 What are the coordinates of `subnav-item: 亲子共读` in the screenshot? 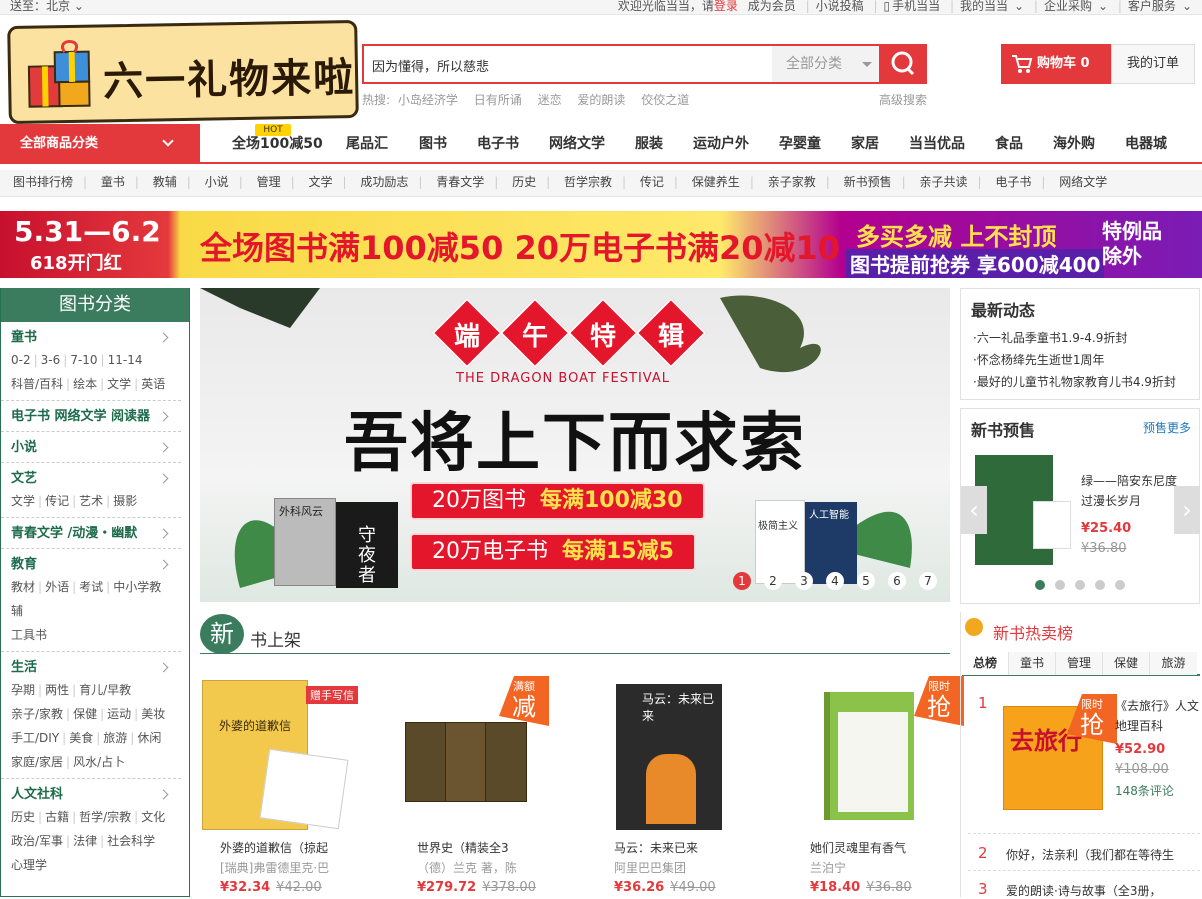 It's located at (943, 182).